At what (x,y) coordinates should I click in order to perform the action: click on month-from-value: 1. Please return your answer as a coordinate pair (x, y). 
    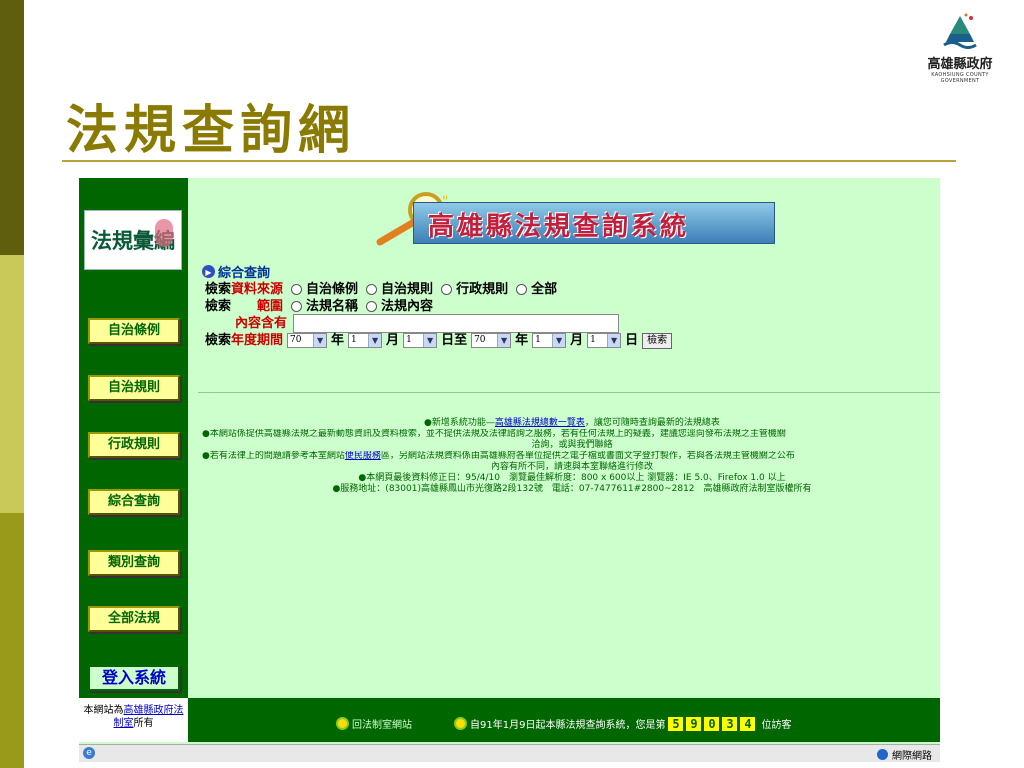
    Looking at the image, I should click on (354, 340).